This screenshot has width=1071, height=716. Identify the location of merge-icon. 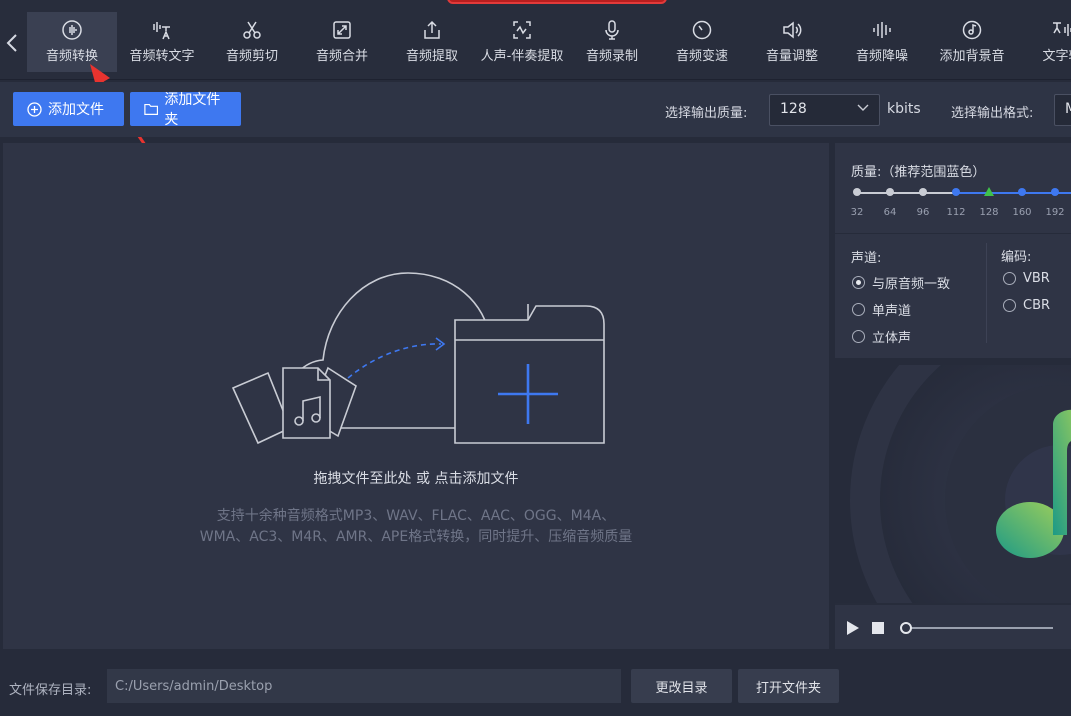
(342, 30).